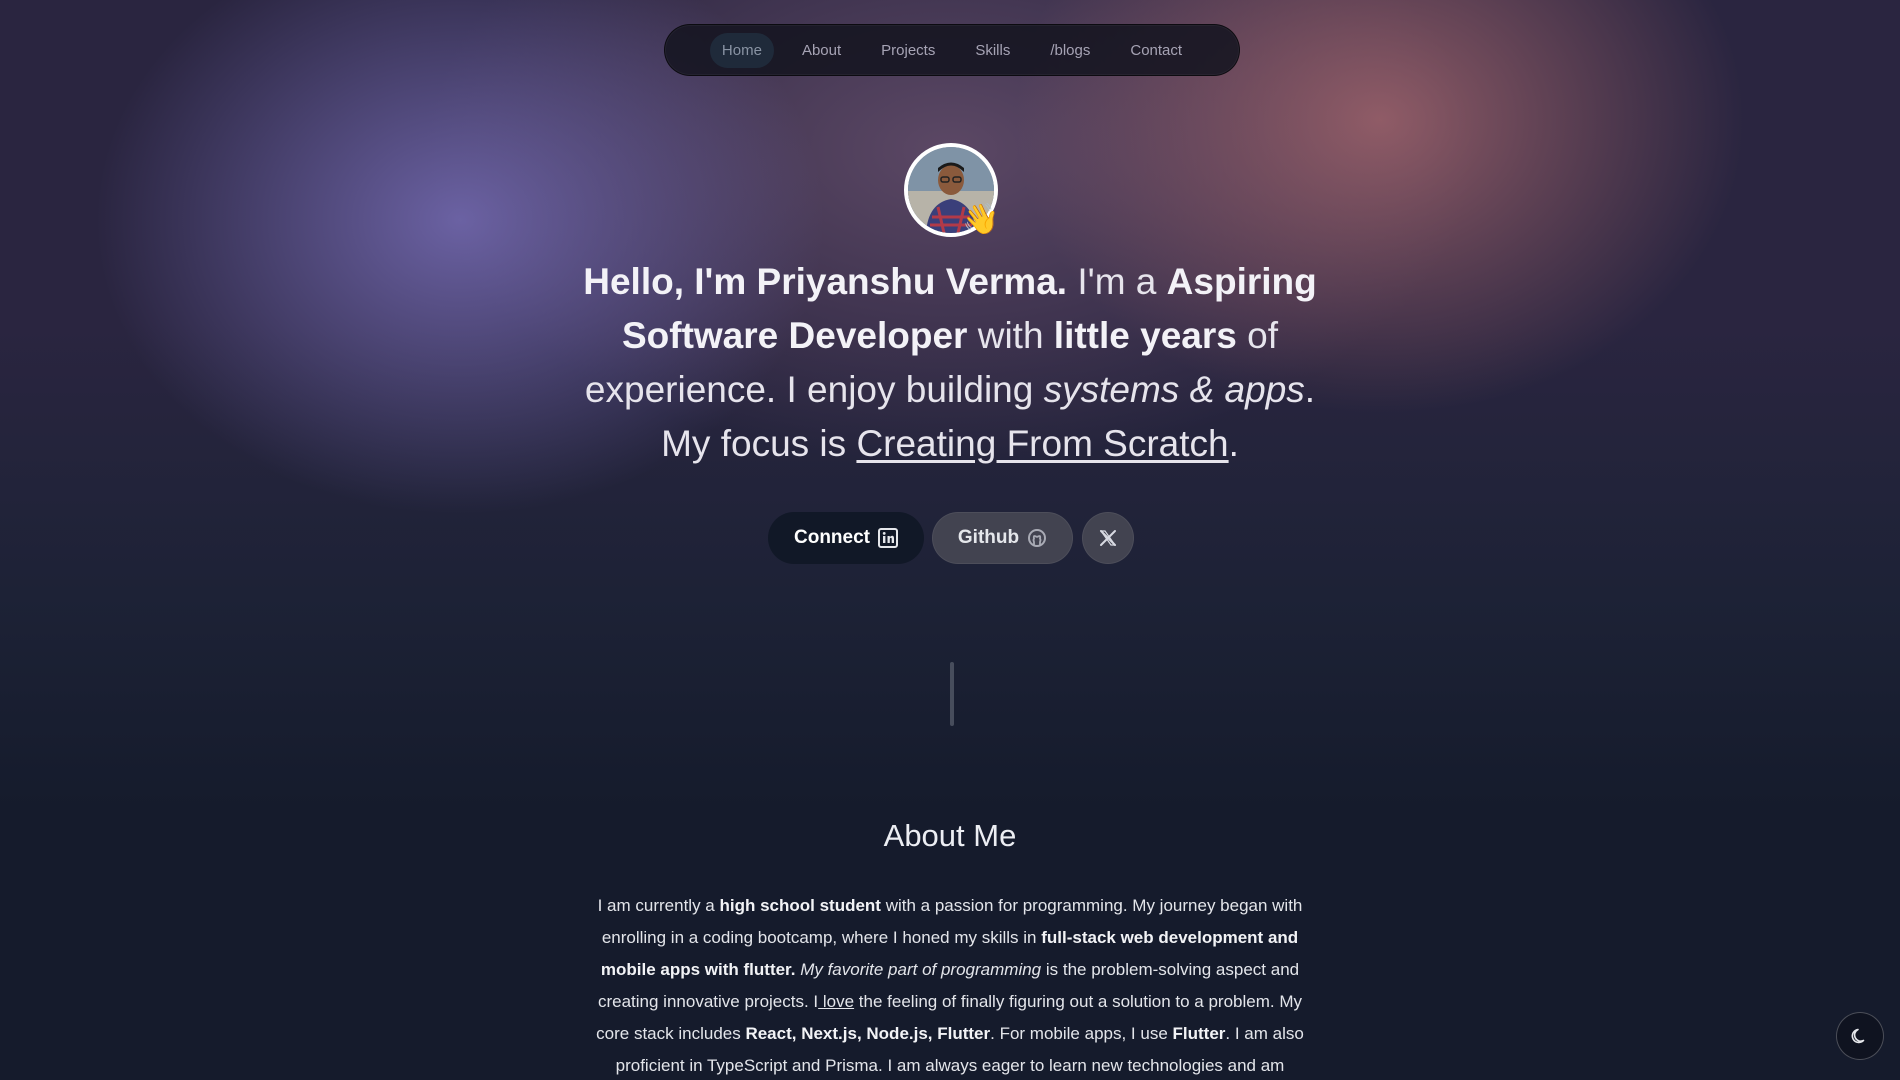 The width and height of the screenshot is (1900, 1080). What do you see at coordinates (825, 281) in the screenshot?
I see `hero-greeting: Hello, I'm Priyanshu Verma.` at bounding box center [825, 281].